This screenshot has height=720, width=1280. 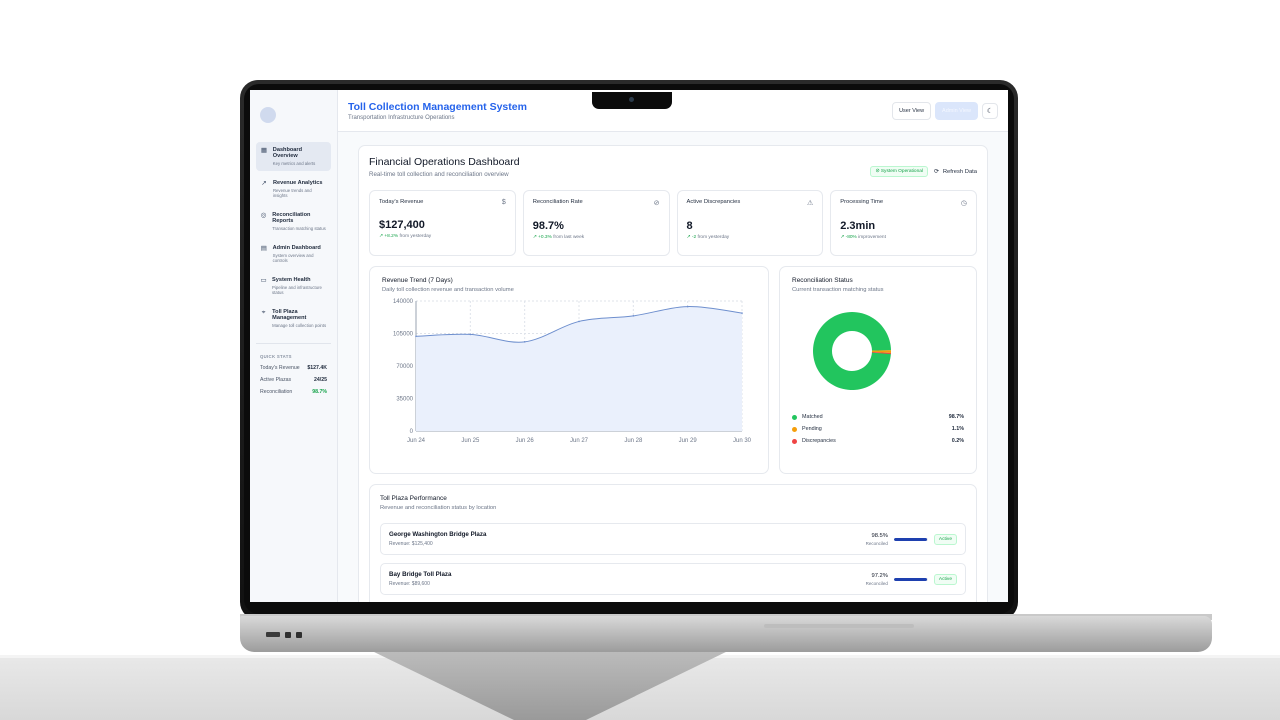 What do you see at coordinates (409, 584) in the screenshot?
I see `plaza-revenue: Revenue: $89,600` at bounding box center [409, 584].